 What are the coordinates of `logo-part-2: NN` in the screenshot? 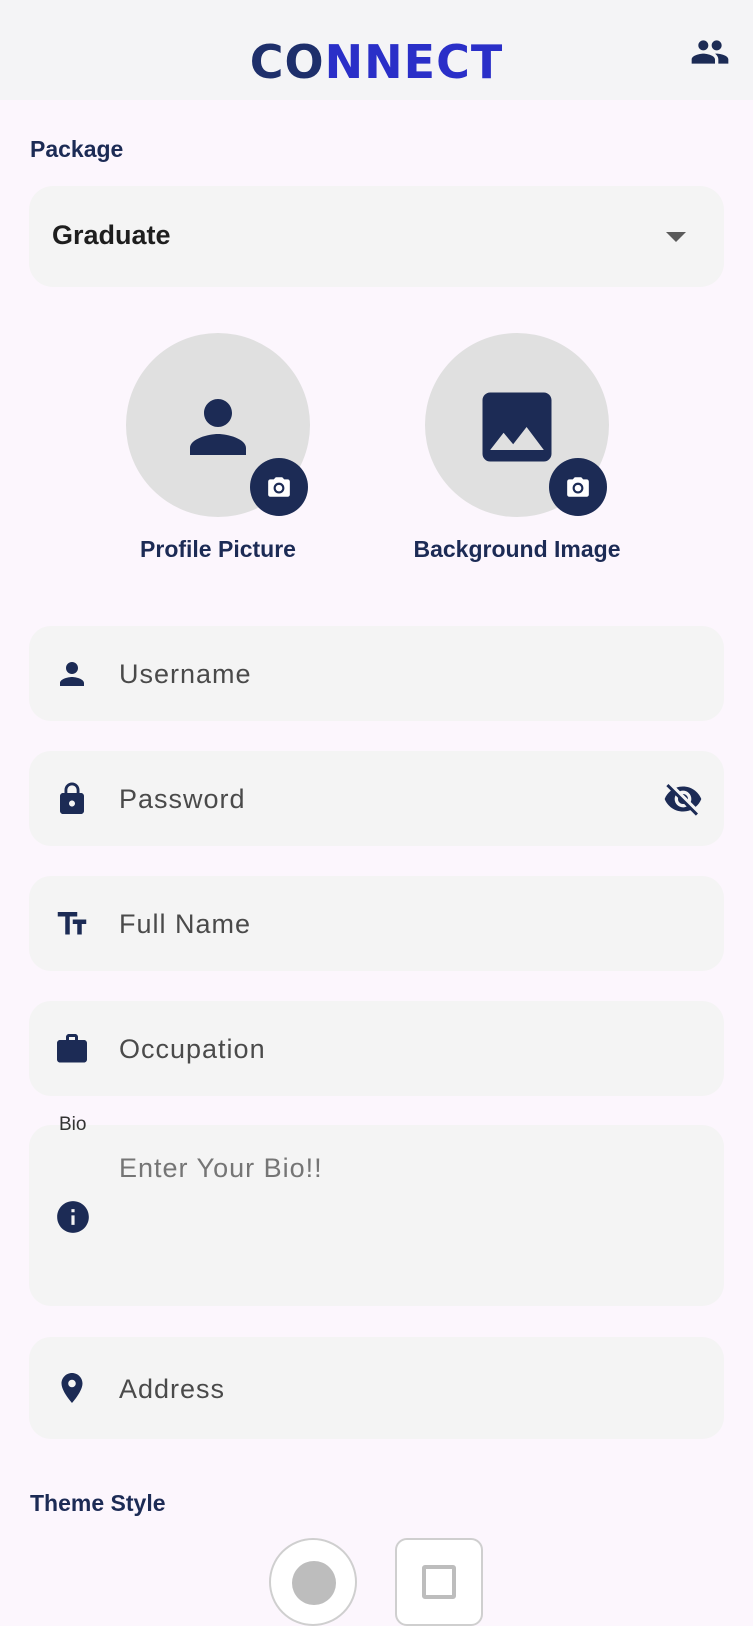 It's located at (364, 62).